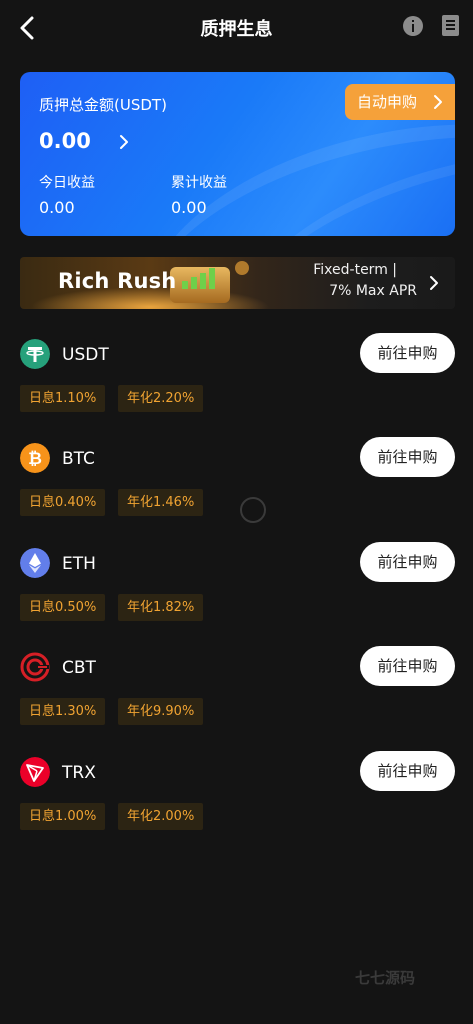 The height and width of the screenshot is (1024, 473). Describe the element at coordinates (385, 978) in the screenshot. I see `watermark: 七七源码` at that location.